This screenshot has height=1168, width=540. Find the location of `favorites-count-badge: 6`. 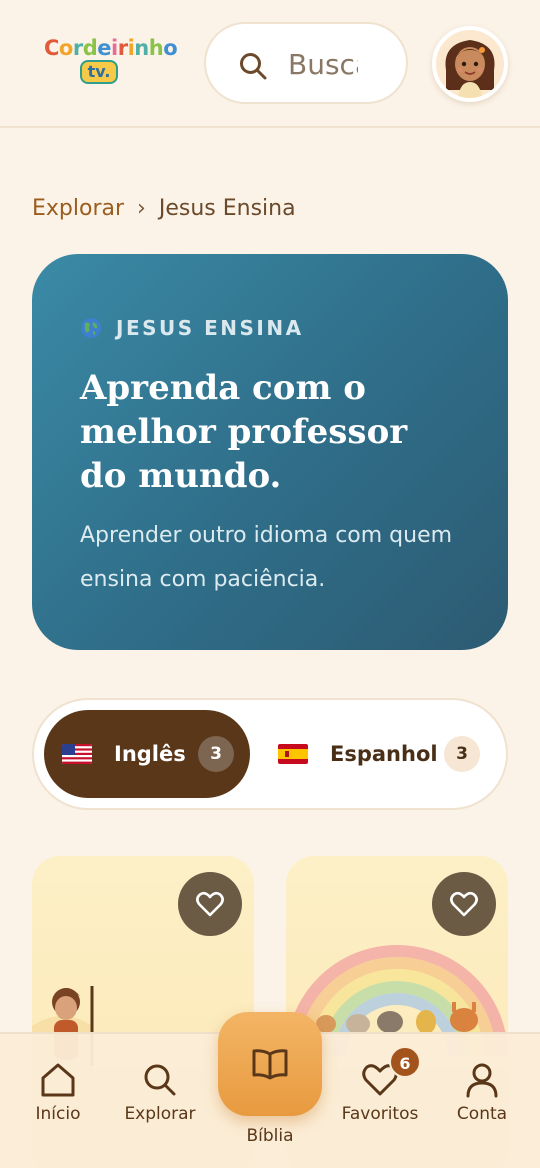

favorites-count-badge: 6 is located at coordinates (405, 1062).